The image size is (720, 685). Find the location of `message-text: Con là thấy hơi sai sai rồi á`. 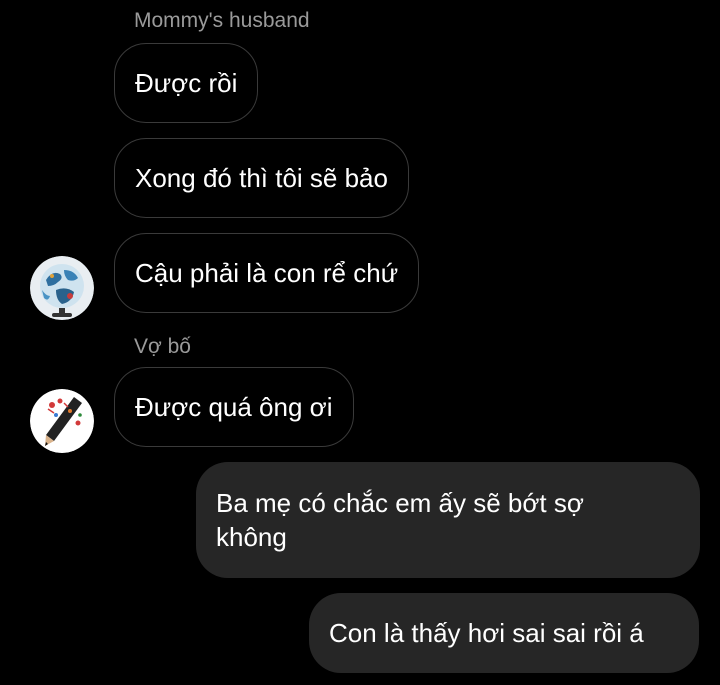

message-text: Con là thấy hơi sai sai rồi á is located at coordinates (486, 633).